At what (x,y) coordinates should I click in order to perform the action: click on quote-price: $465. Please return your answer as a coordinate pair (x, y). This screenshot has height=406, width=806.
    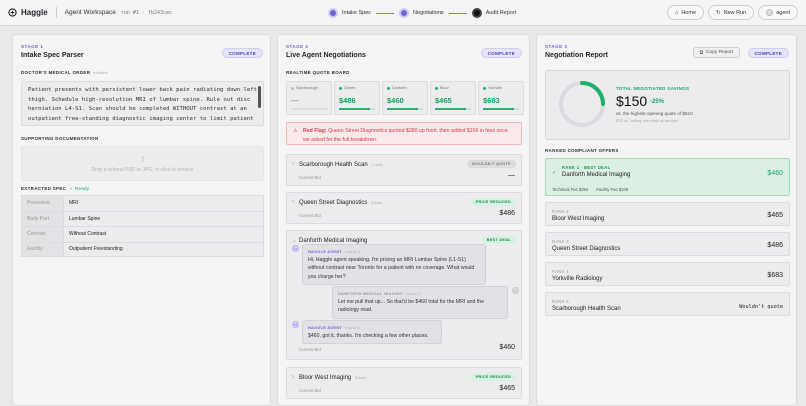
    Looking at the image, I should click on (443, 100).